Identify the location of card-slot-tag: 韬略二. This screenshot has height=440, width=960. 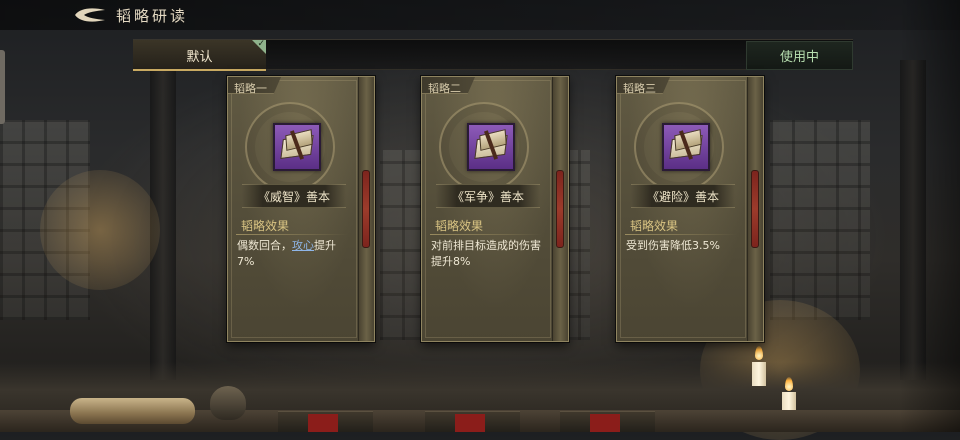
(448, 85).